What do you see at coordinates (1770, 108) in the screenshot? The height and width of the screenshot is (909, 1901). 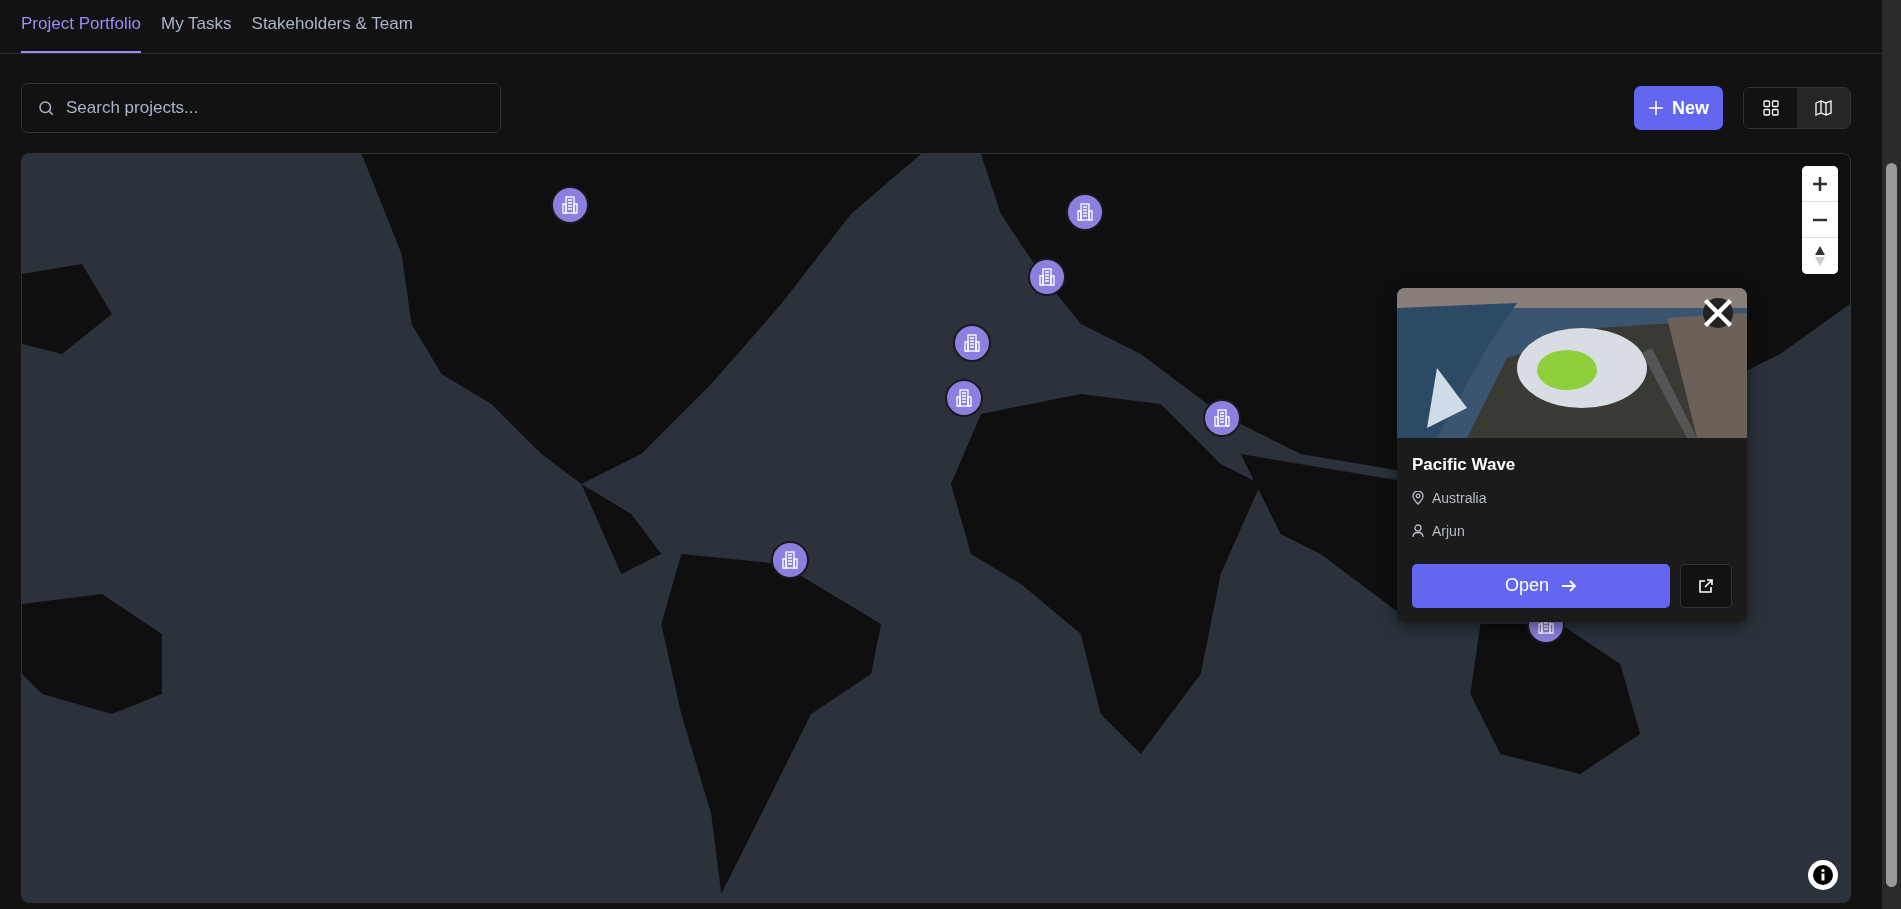 I see `grid-icon` at bounding box center [1770, 108].